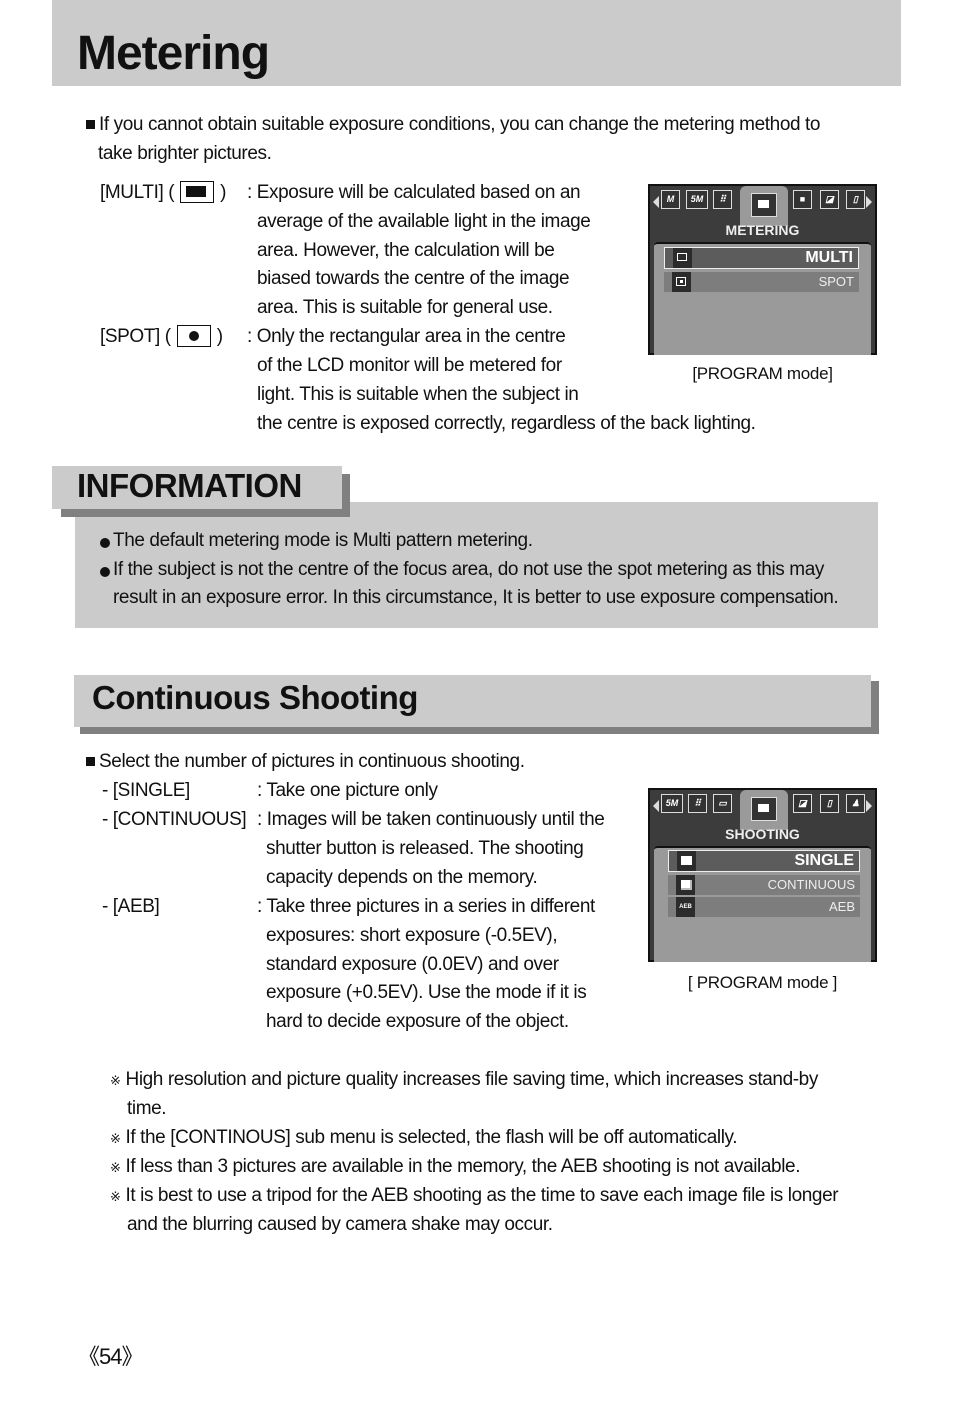 The width and height of the screenshot is (954, 1401). What do you see at coordinates (764, 861) in the screenshot?
I see `lcd-option-single: SINGLE` at bounding box center [764, 861].